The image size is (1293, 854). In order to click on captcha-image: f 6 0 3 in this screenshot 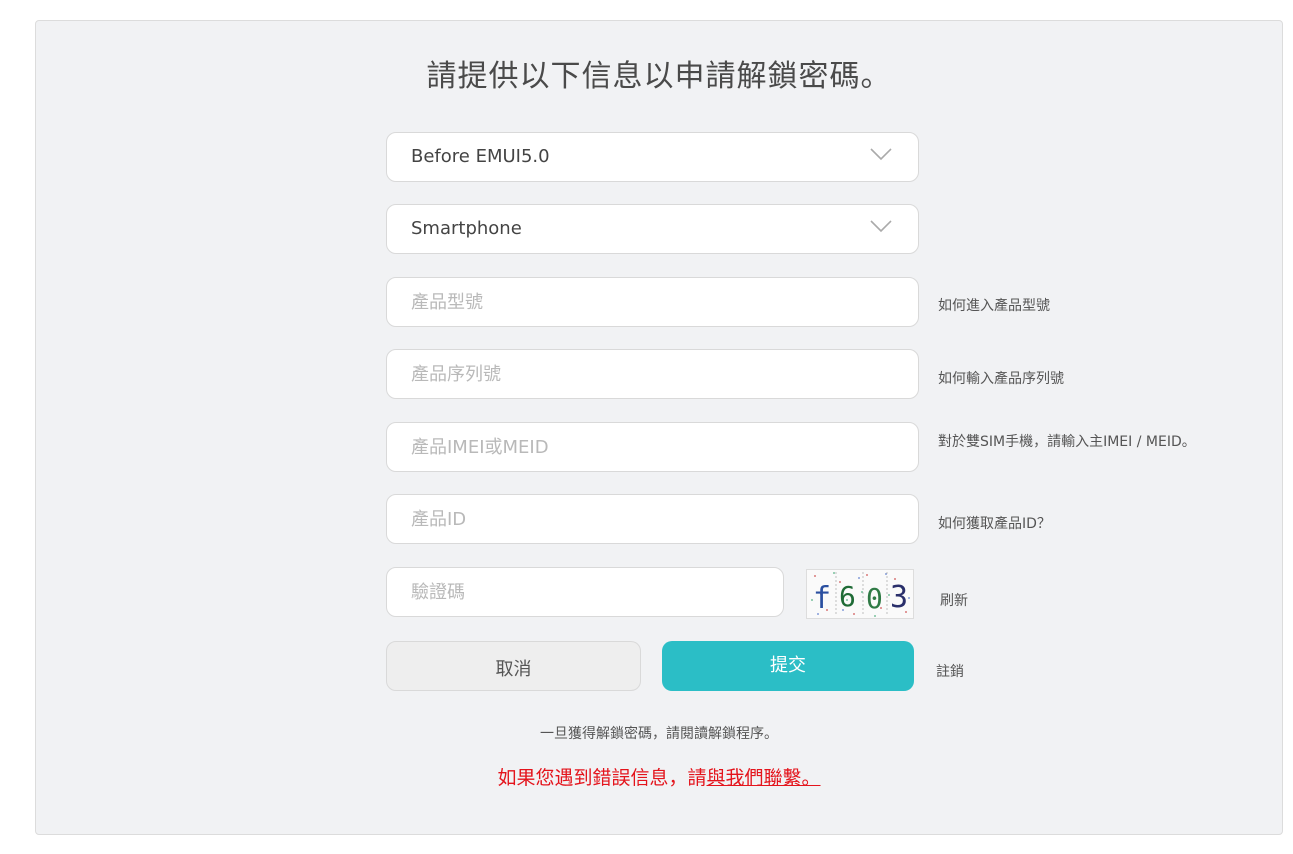, I will do `click(860, 594)`.